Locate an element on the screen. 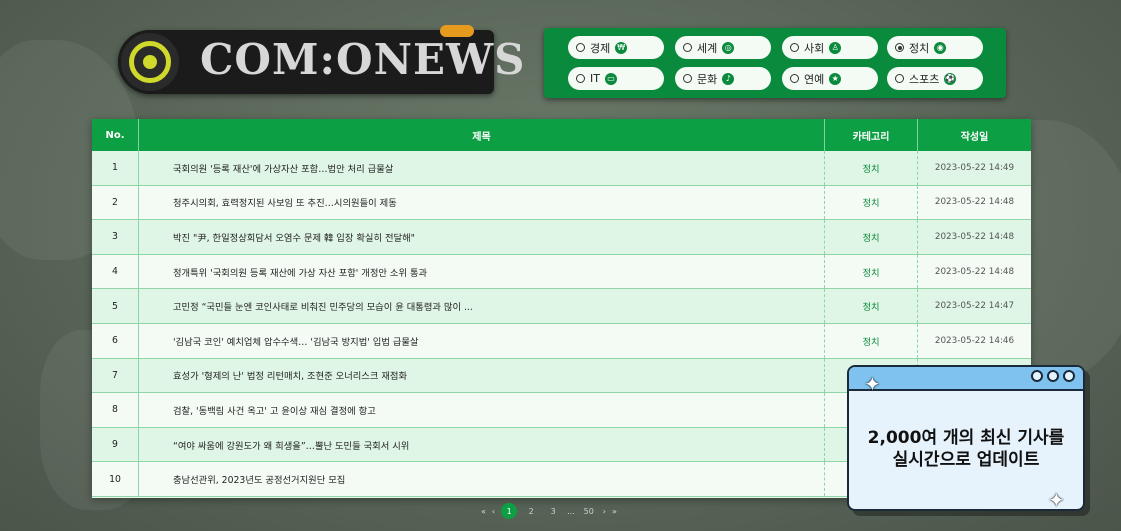 The width and height of the screenshot is (1121, 531). row-number: 6 is located at coordinates (115, 340).